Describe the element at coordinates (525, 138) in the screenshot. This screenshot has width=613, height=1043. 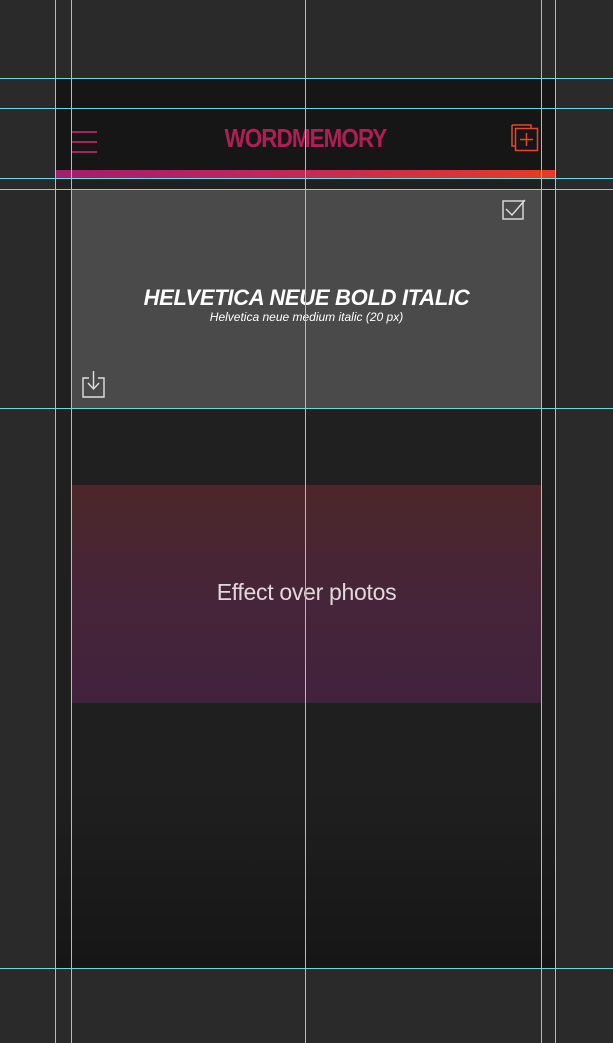
I see `add-stack-icon` at that location.